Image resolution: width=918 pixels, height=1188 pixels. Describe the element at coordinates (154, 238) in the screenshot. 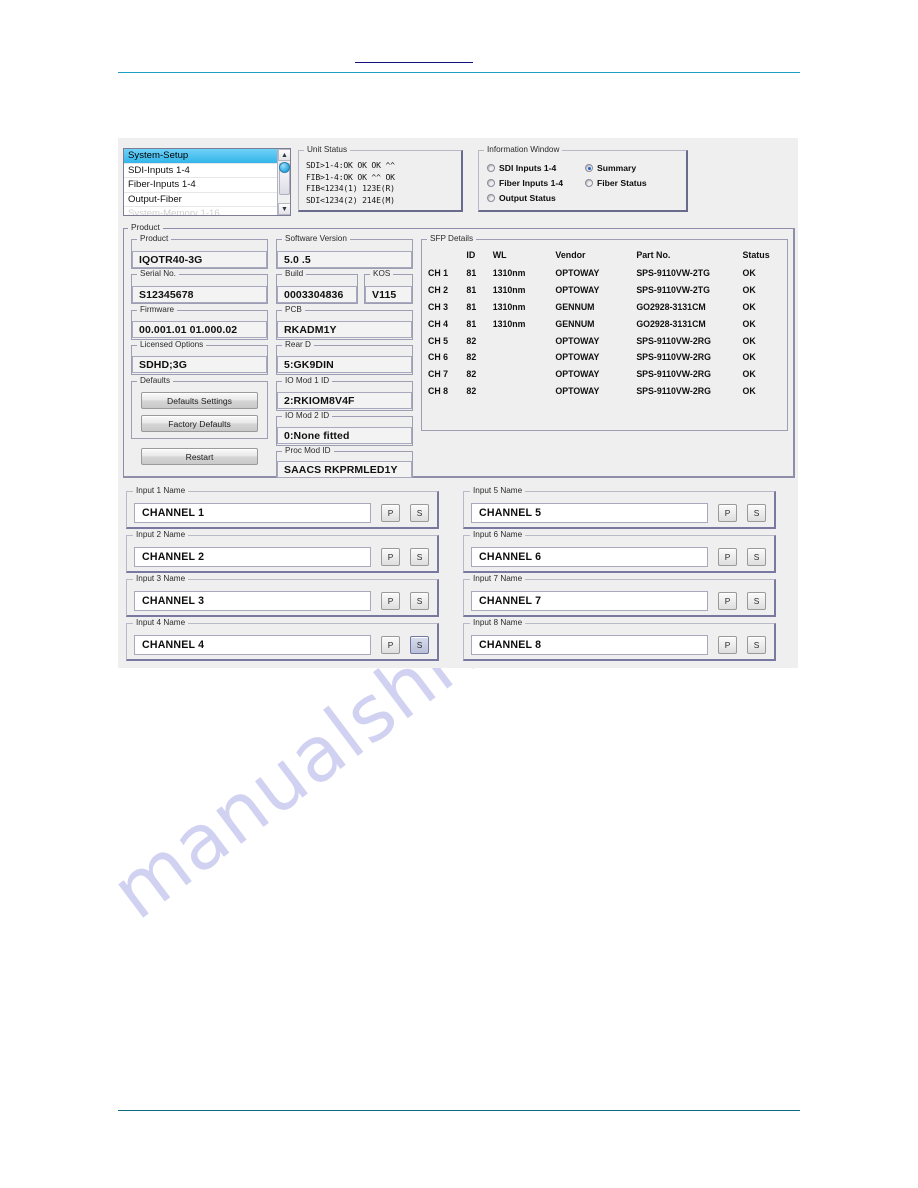

I see `group-legend: Product` at that location.